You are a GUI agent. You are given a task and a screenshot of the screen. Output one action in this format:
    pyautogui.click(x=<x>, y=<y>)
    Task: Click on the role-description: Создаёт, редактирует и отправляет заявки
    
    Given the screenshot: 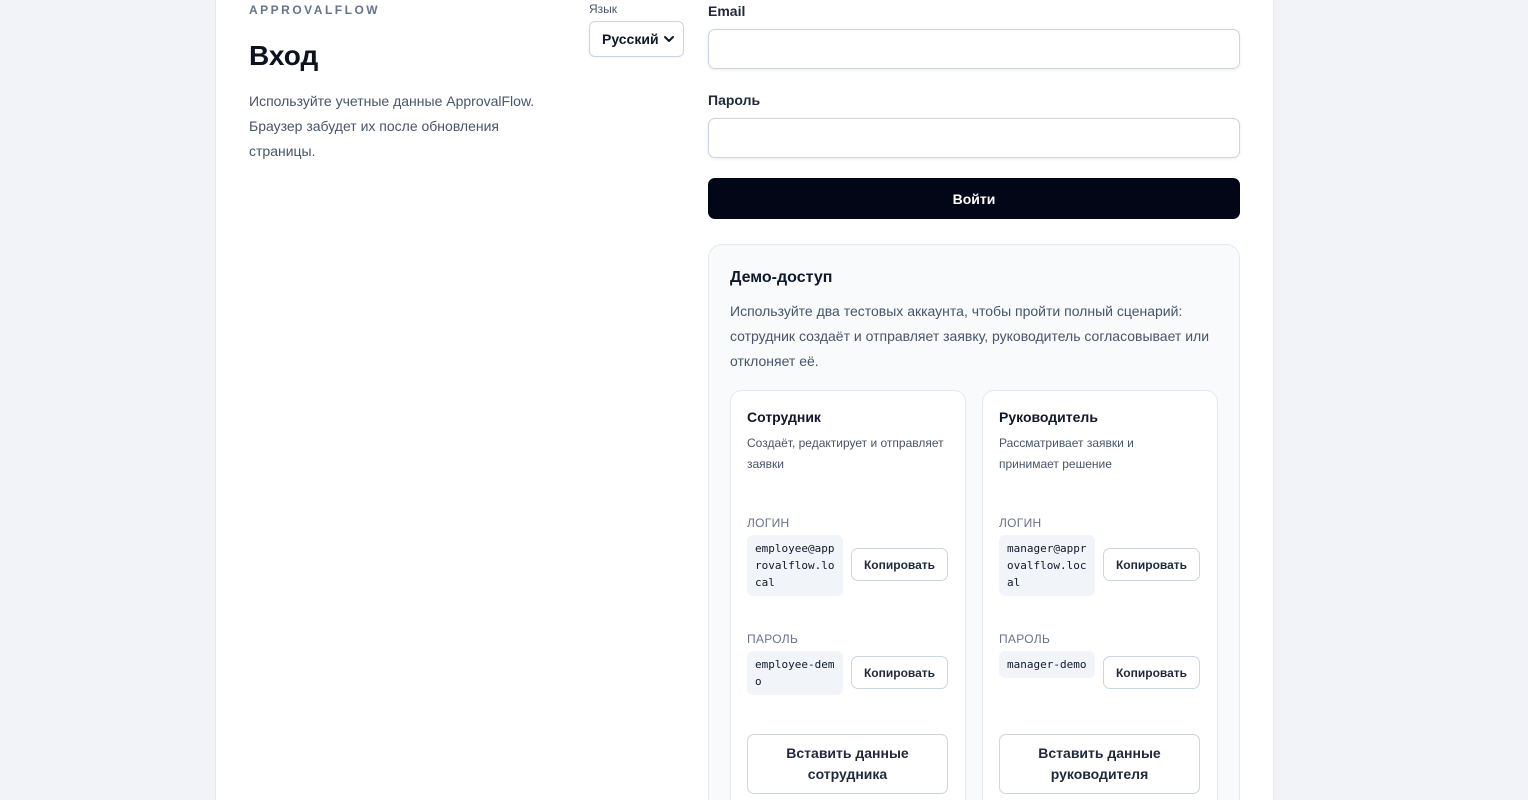 What is the action you would take?
    pyautogui.click(x=845, y=453)
    